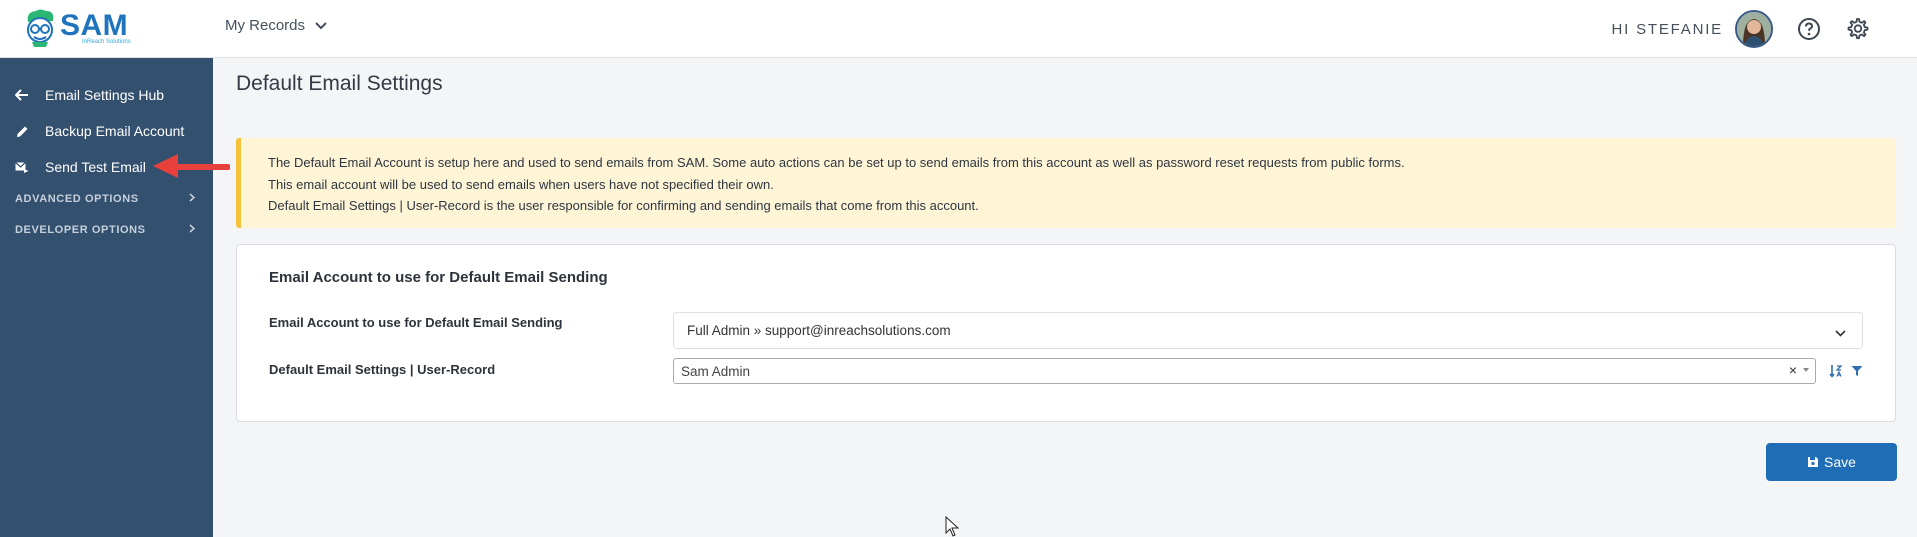 The height and width of the screenshot is (537, 1917). What do you see at coordinates (265, 25) in the screenshot?
I see `my-records-label: My Records` at bounding box center [265, 25].